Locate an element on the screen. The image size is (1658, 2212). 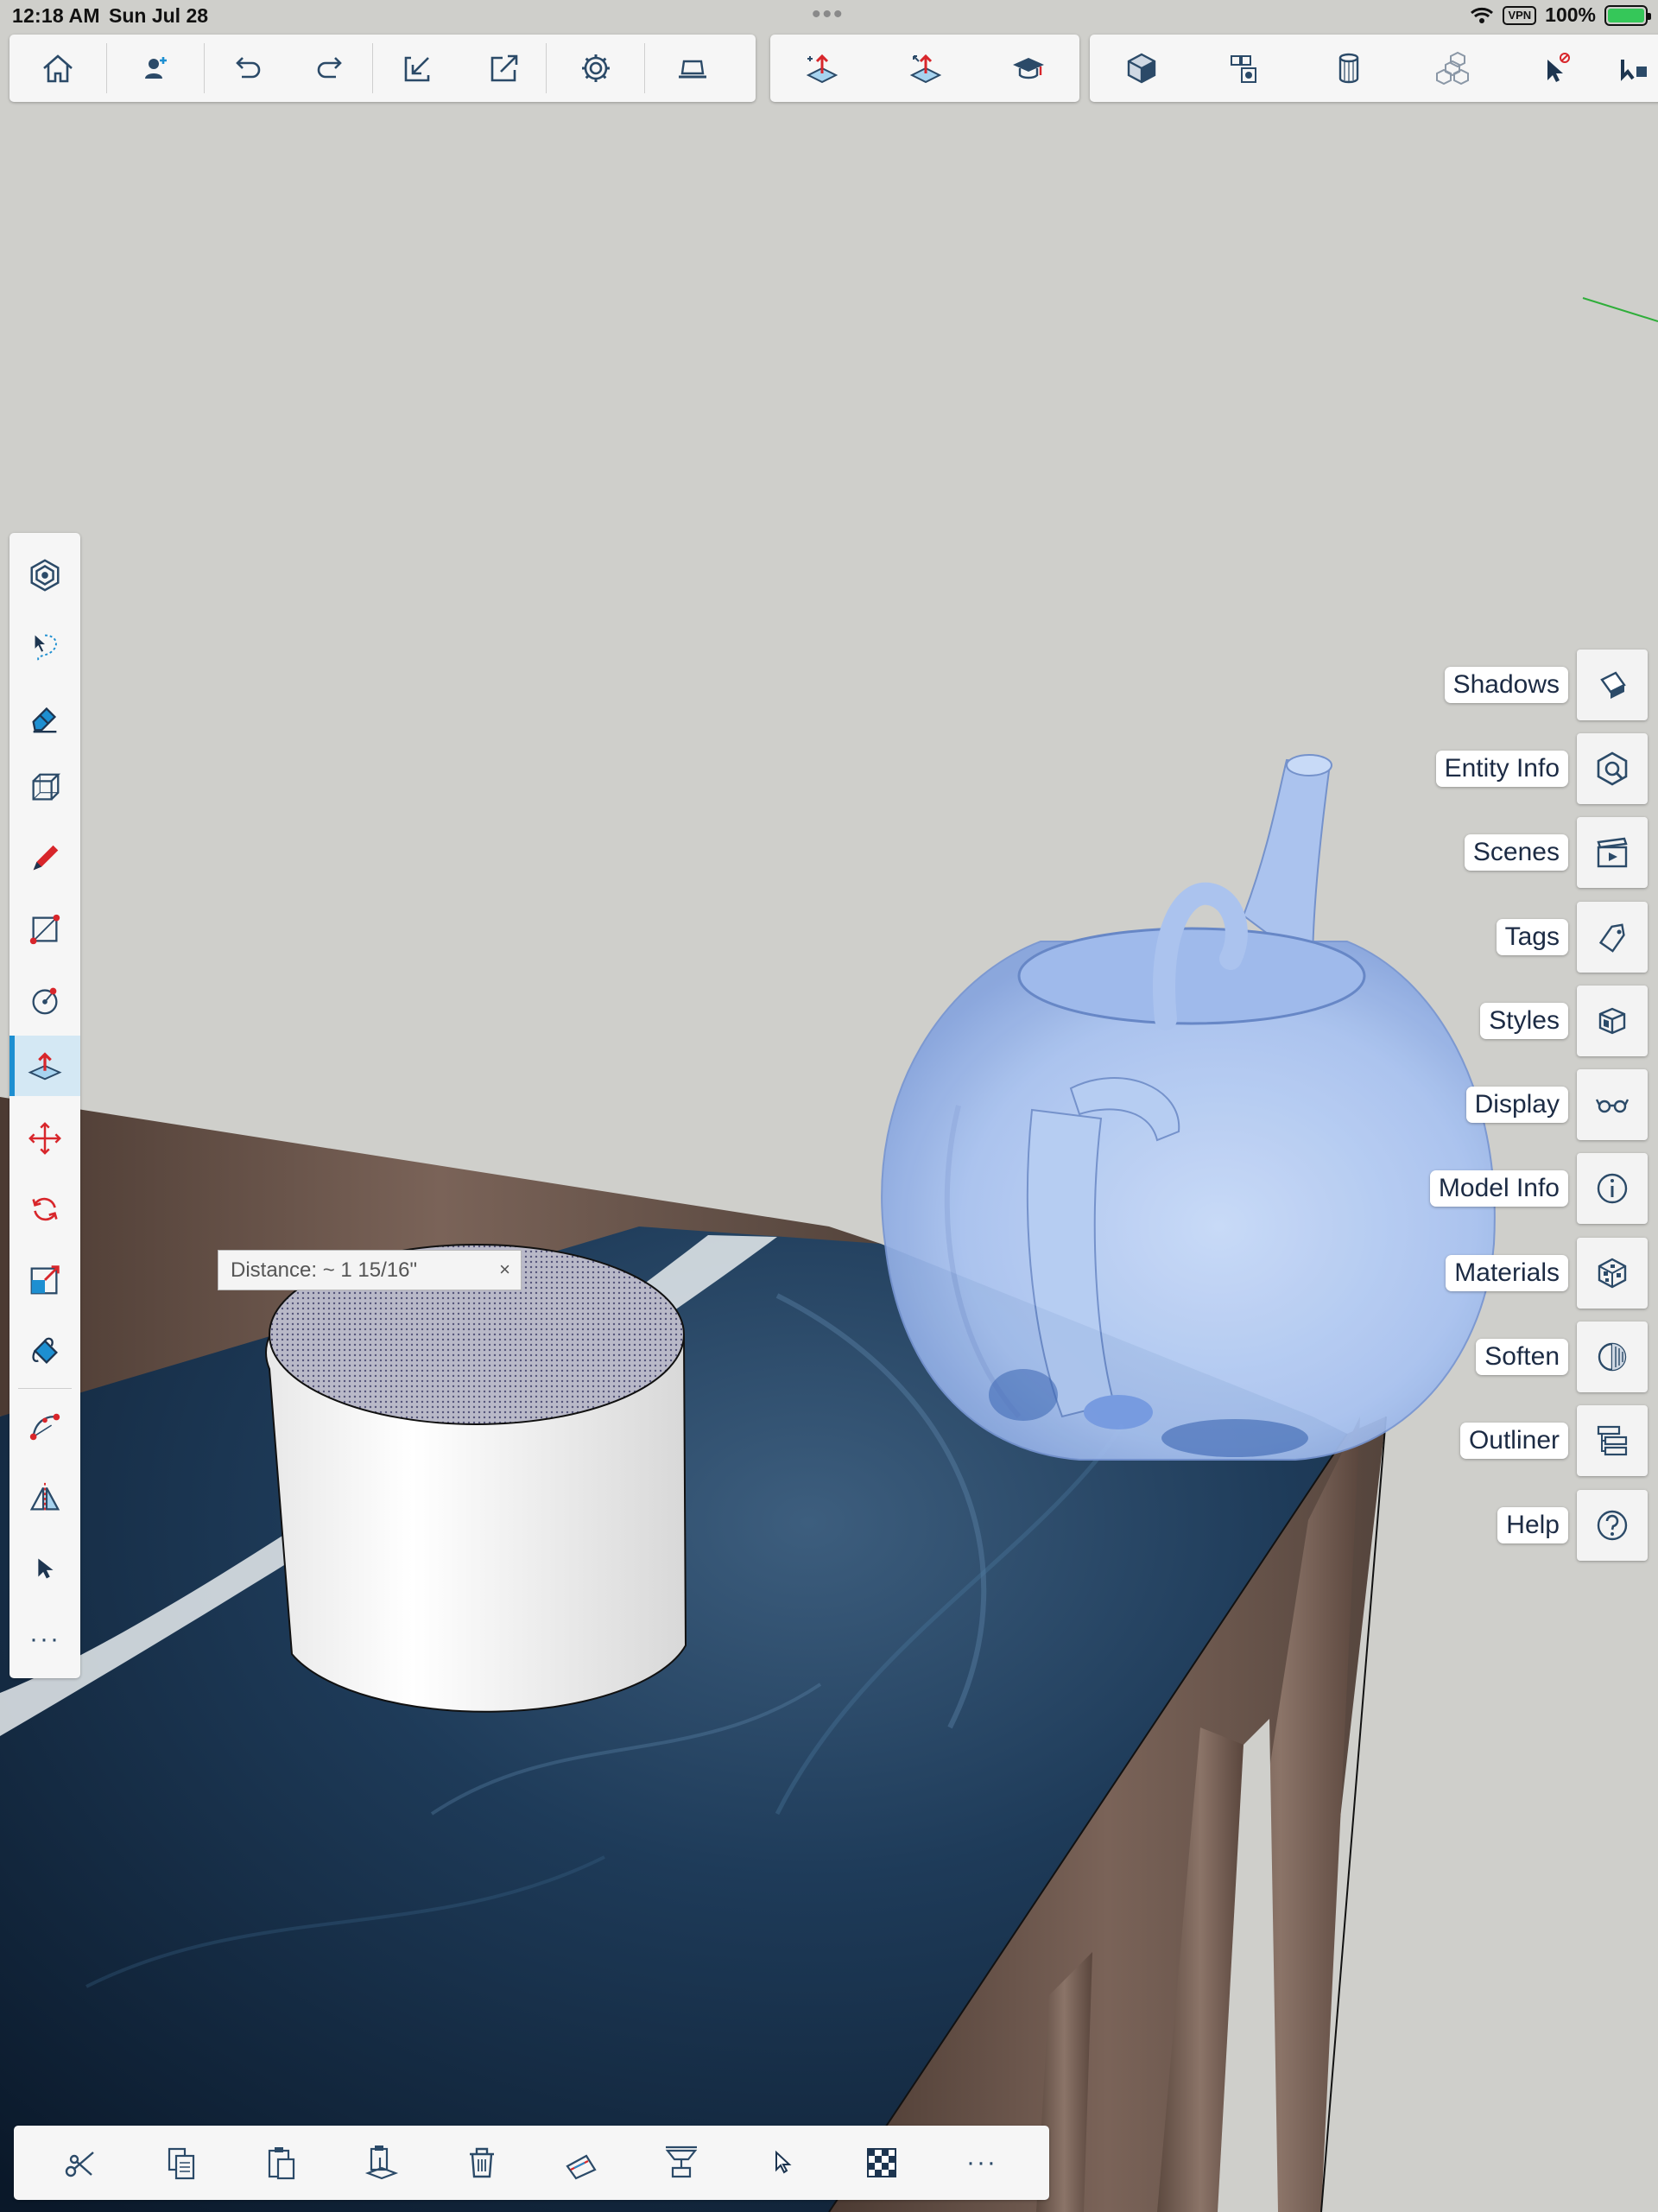
checker-icon is located at coordinates (881, 2162).